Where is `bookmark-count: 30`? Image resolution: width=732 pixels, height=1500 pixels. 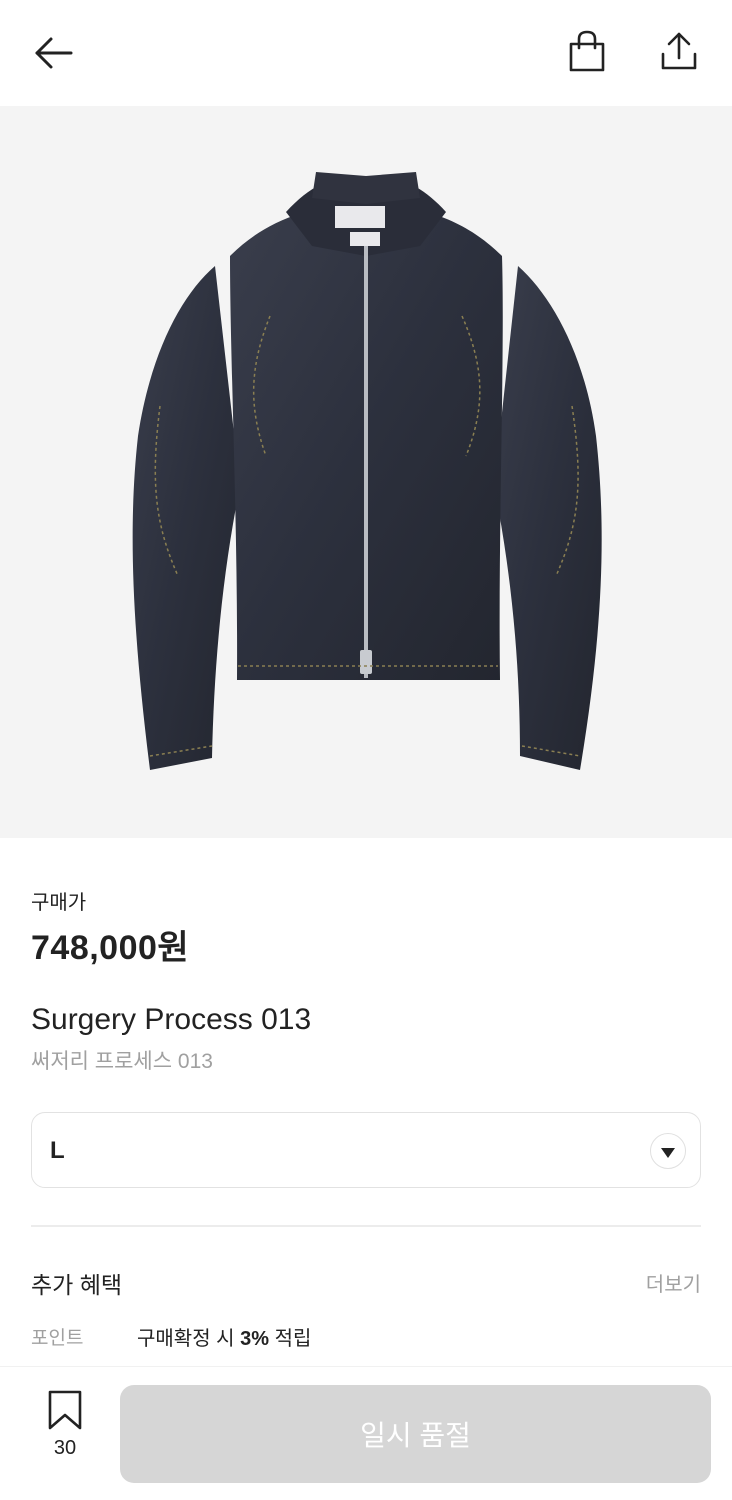
bookmark-count: 30 is located at coordinates (65, 1448).